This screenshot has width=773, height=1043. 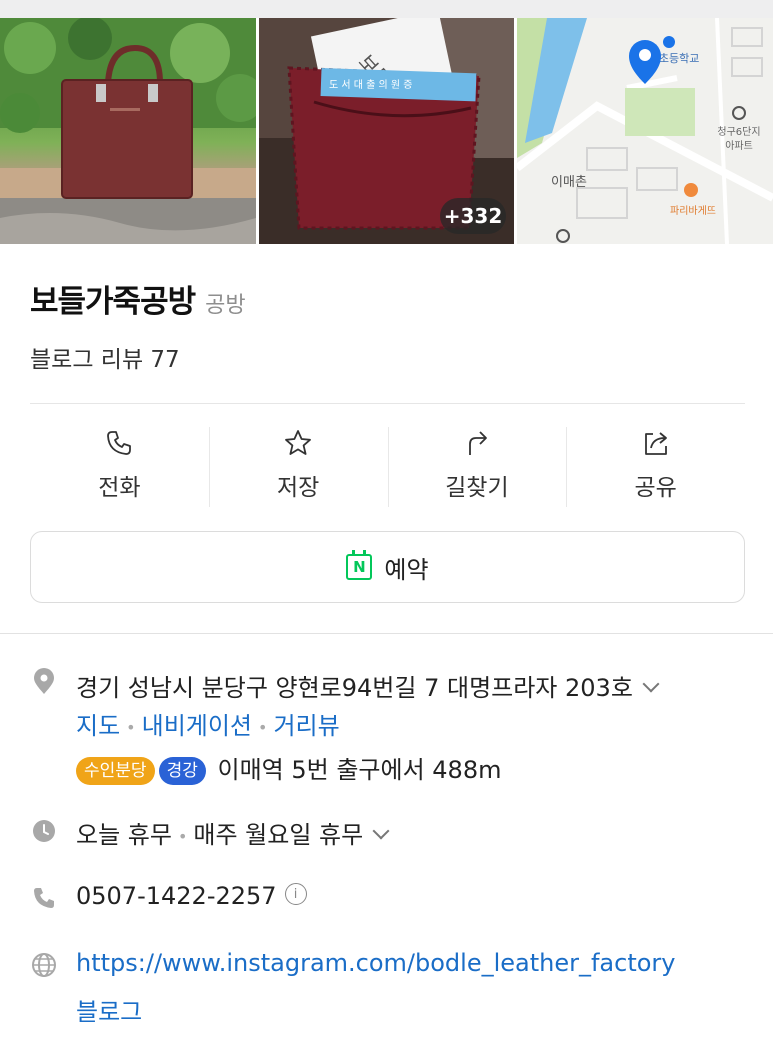 I want to click on directions-icon, so click(x=477, y=443).